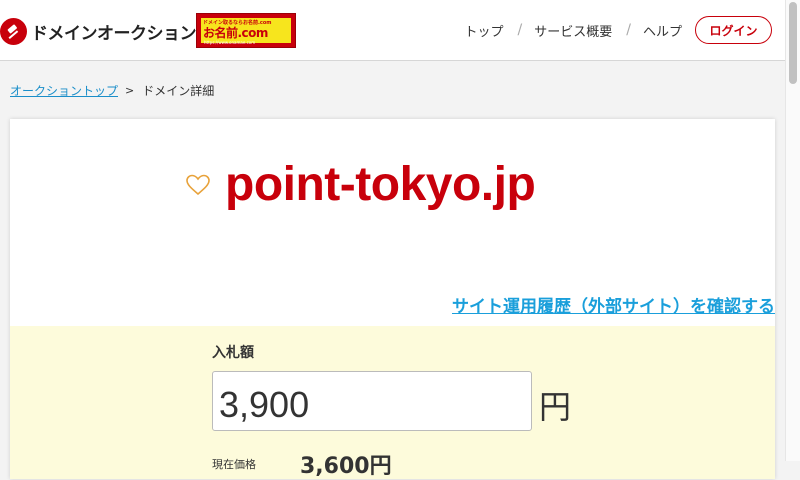 This screenshot has width=800, height=480. I want to click on nav-help-link: ヘルプ, so click(662, 30).